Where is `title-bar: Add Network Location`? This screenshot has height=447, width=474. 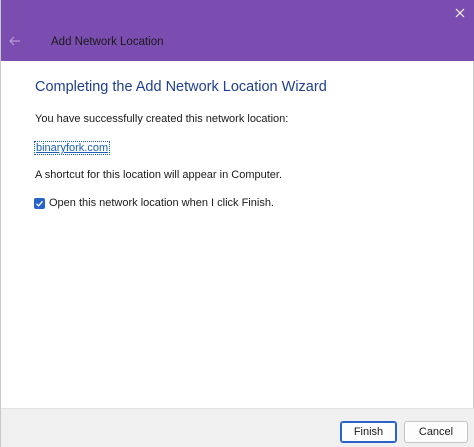 title-bar: Add Network Location is located at coordinates (237, 30).